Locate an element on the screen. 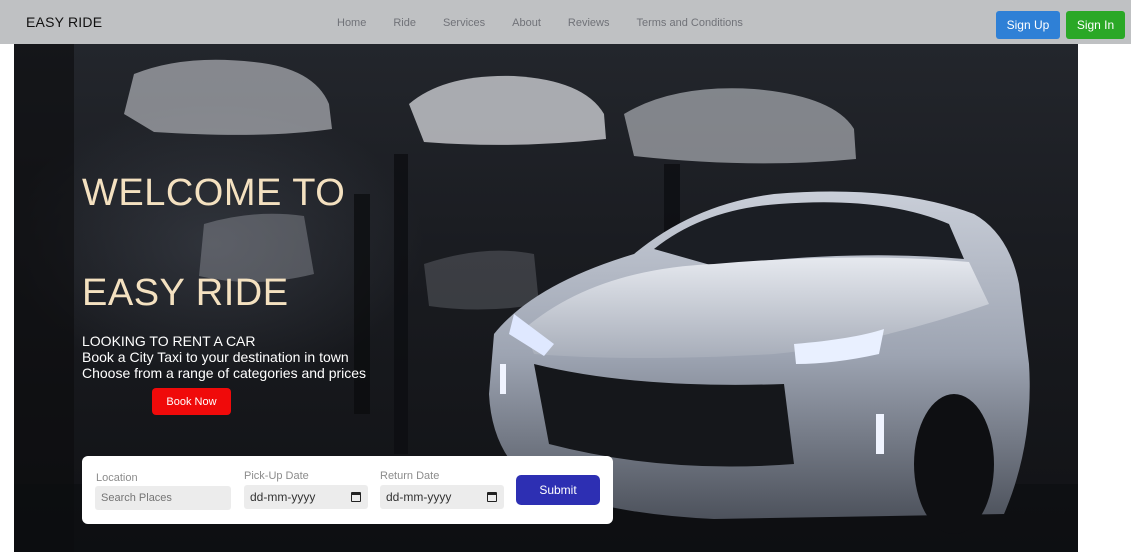  sign-in-button: Sign In is located at coordinates (1095, 25).